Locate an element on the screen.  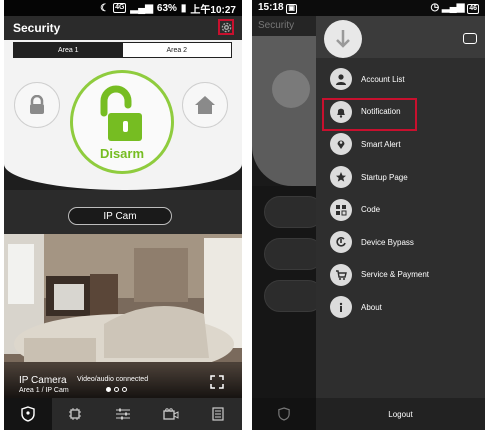
battery-level: 46 is located at coordinates (473, 9).